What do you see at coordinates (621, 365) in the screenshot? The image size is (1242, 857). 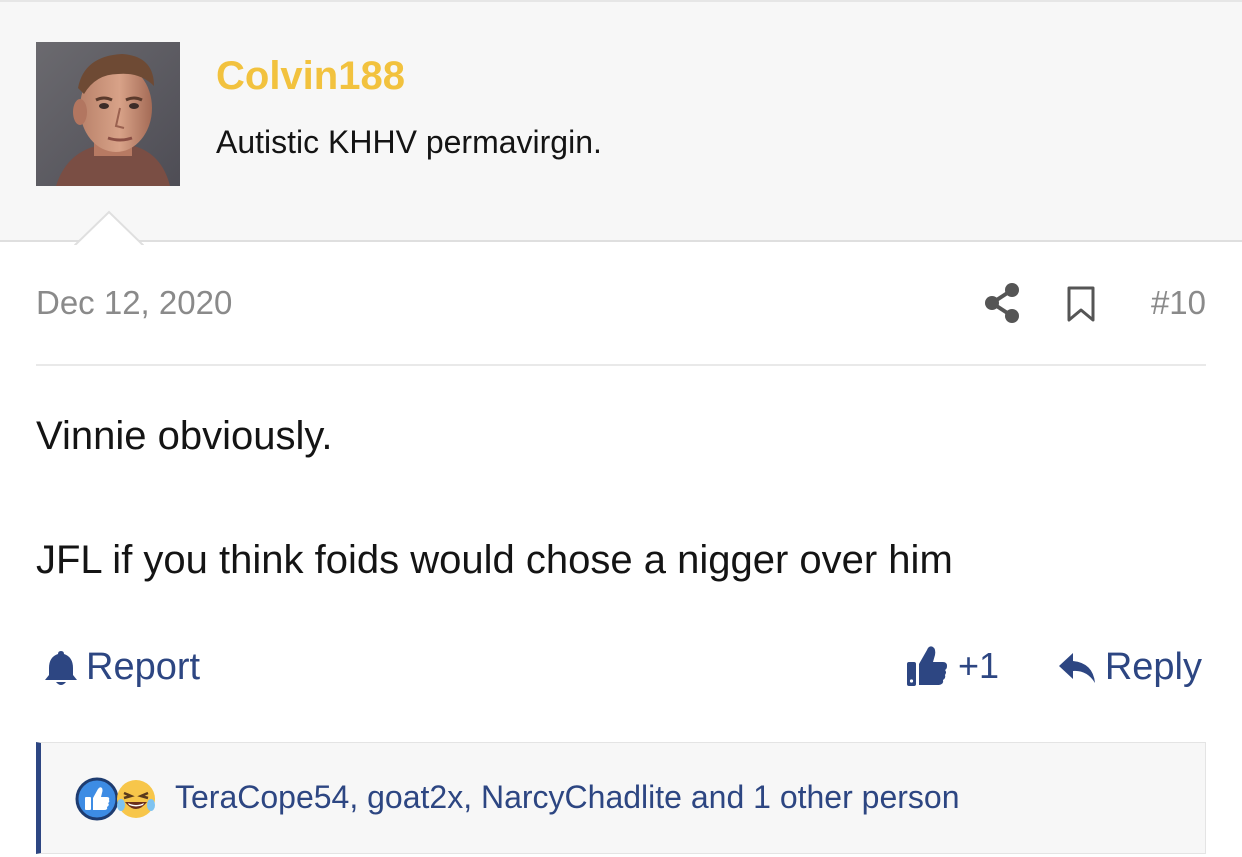 I see `divider` at bounding box center [621, 365].